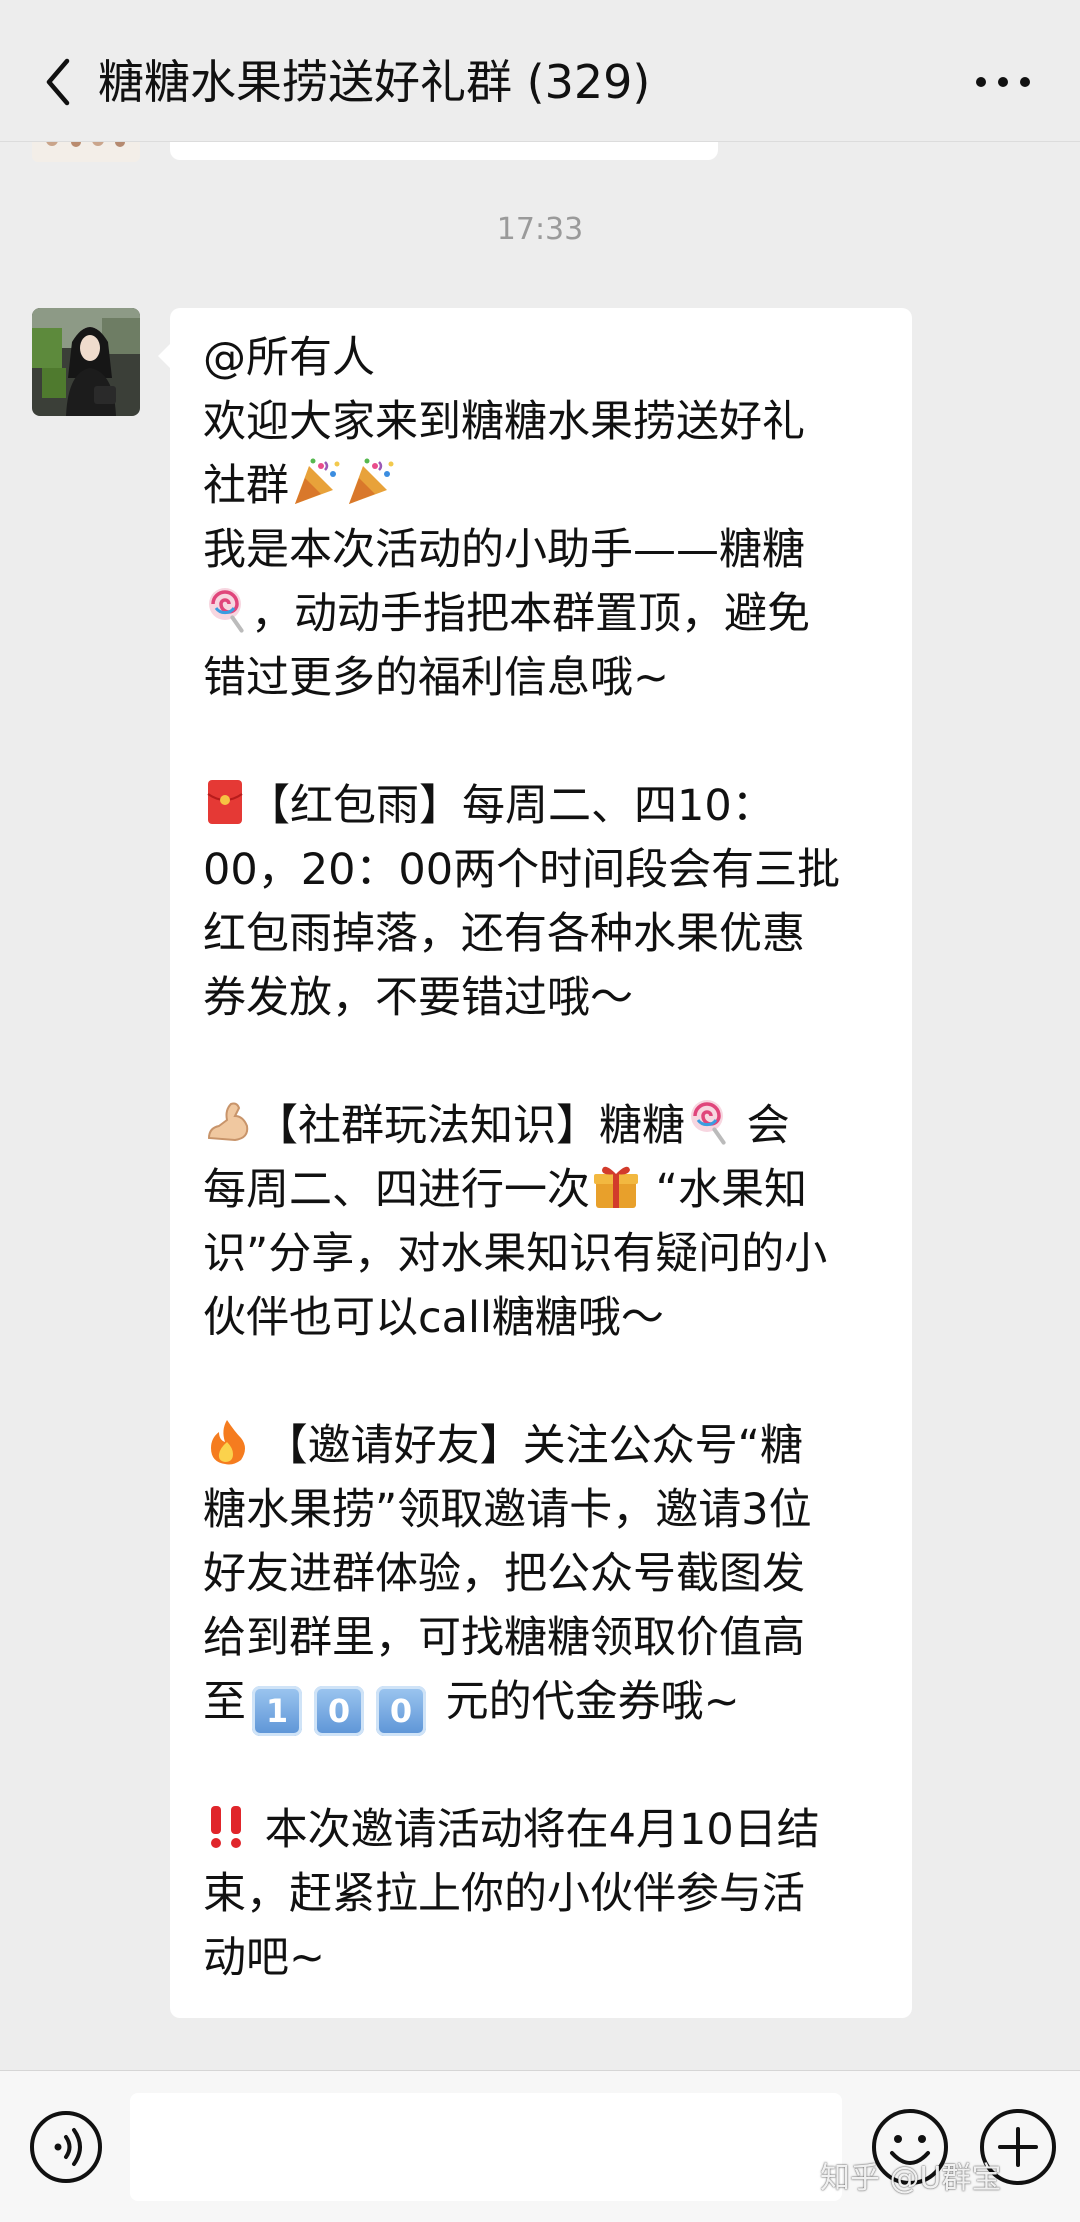 The width and height of the screenshot is (1080, 2222). What do you see at coordinates (289, 358) in the screenshot?
I see `text-line: @所有人` at bounding box center [289, 358].